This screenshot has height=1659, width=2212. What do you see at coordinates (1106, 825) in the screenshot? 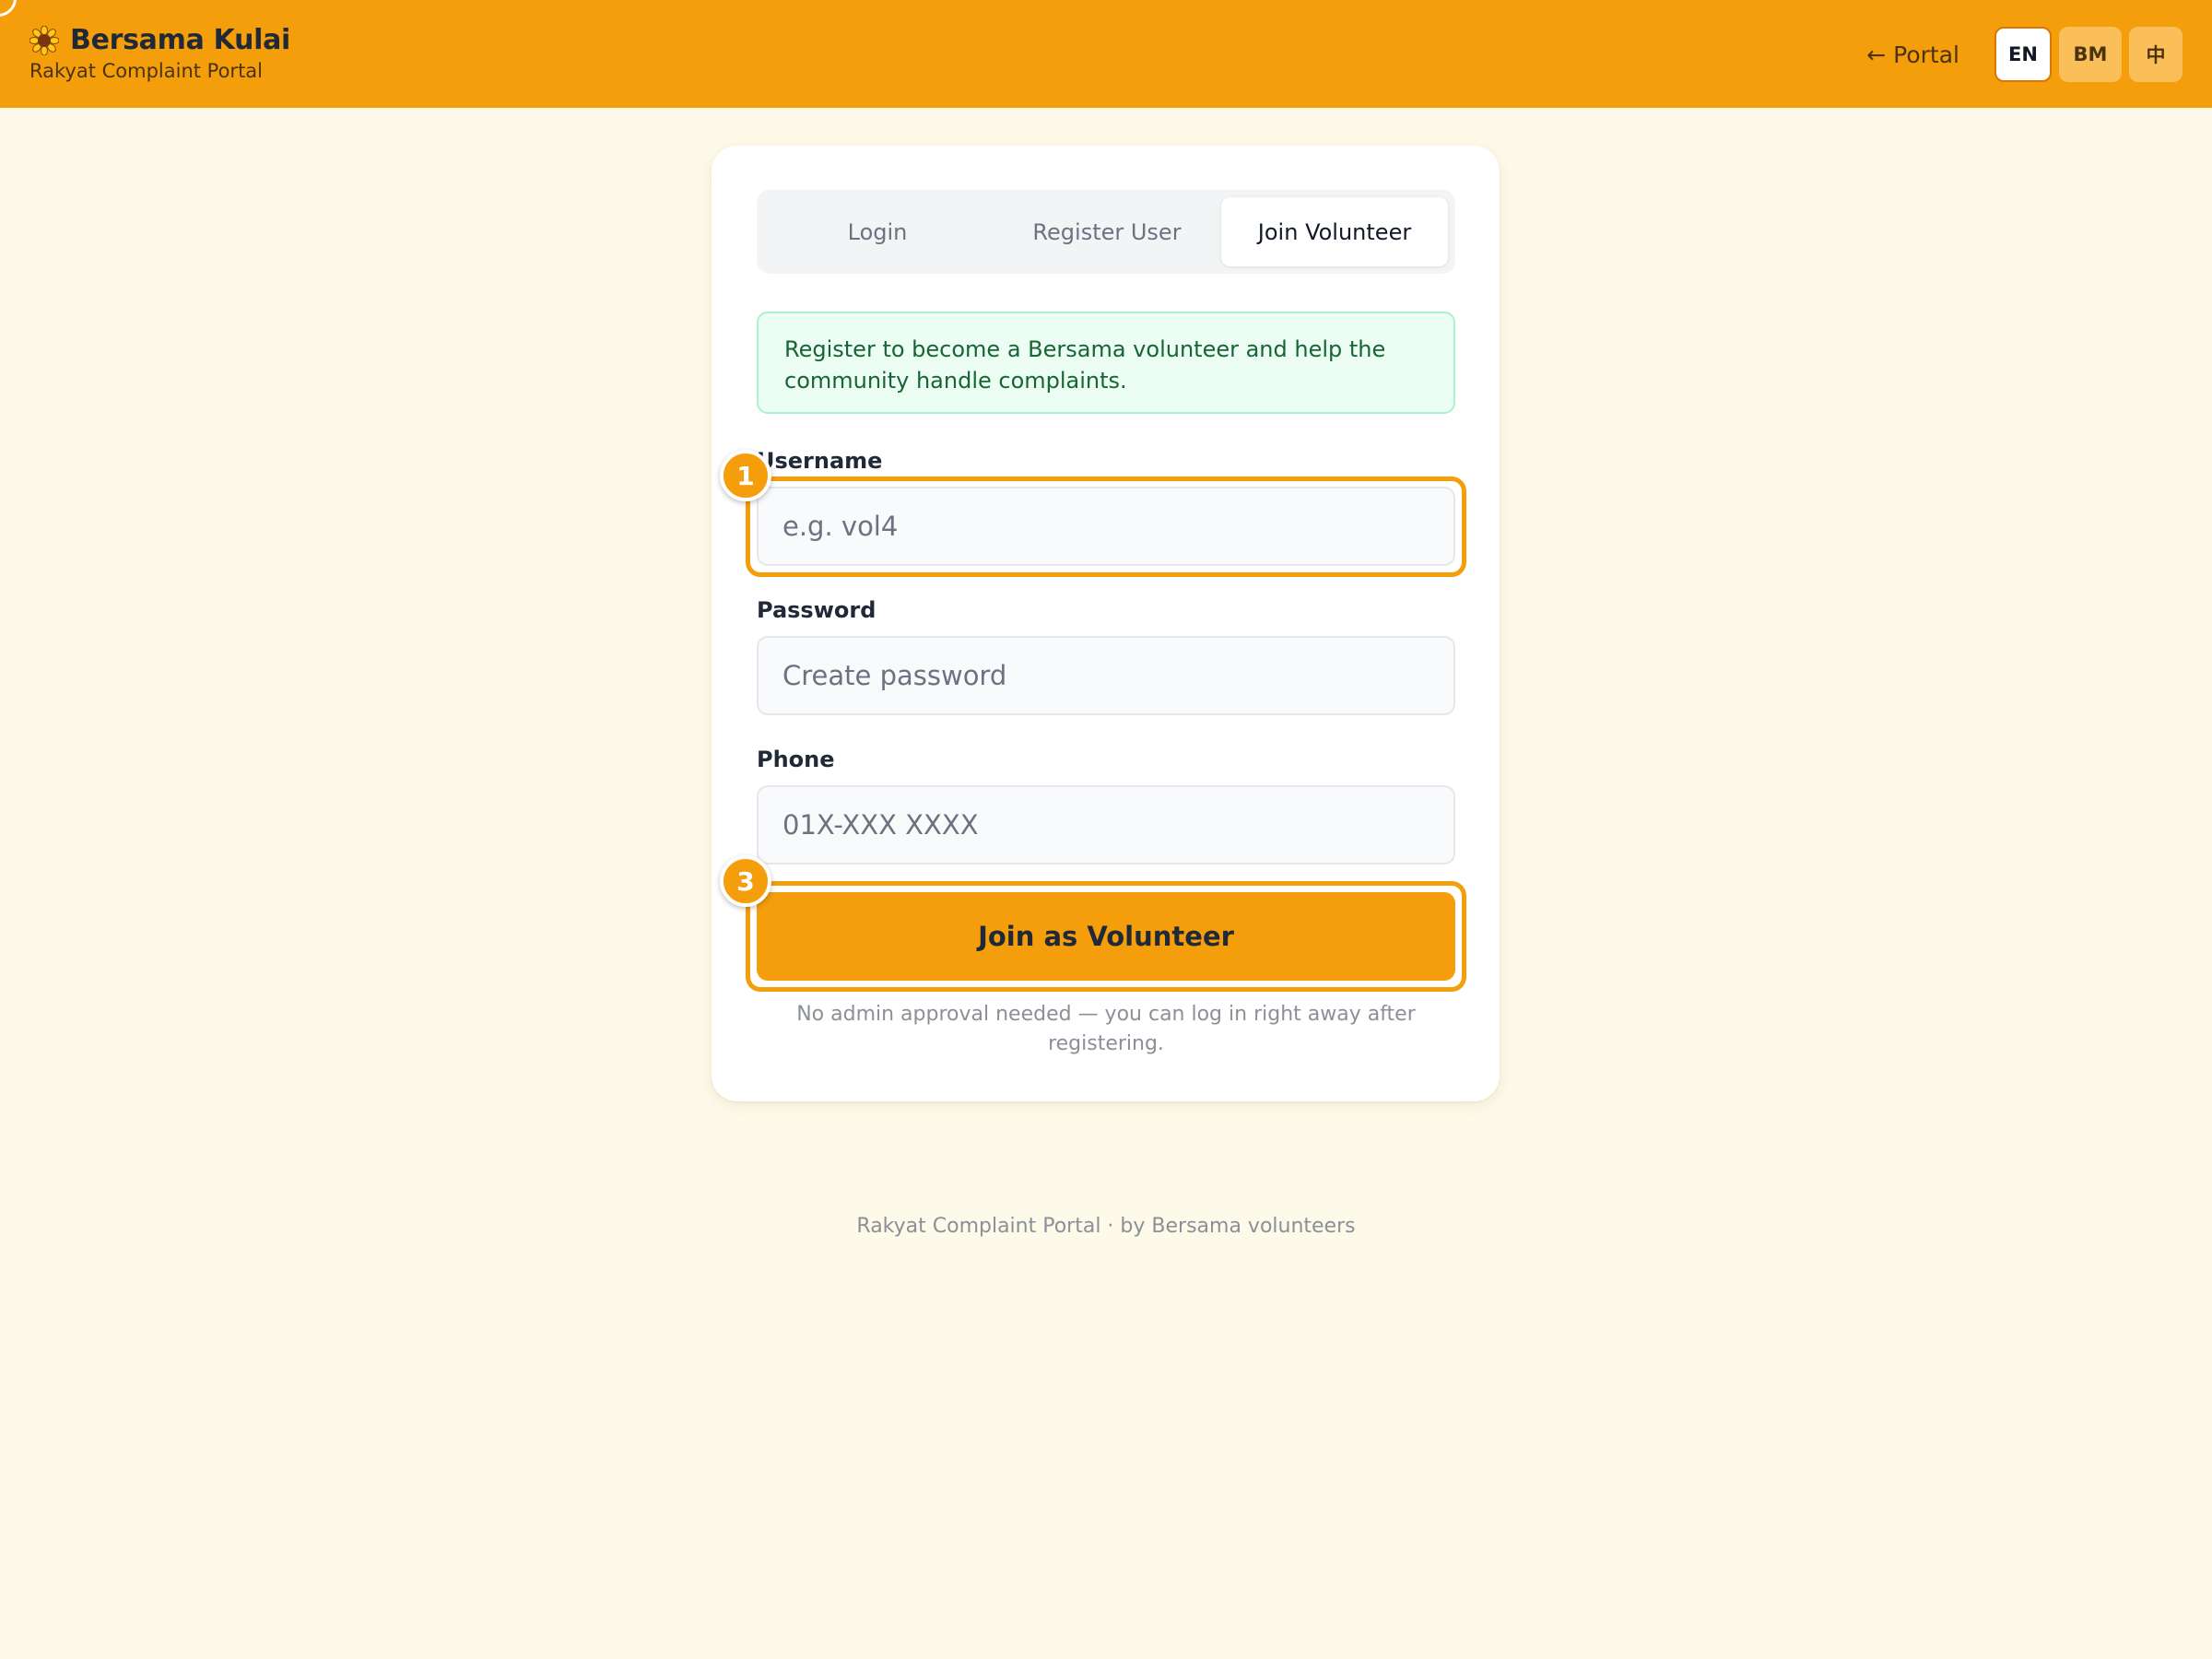
I see `phone-input` at bounding box center [1106, 825].